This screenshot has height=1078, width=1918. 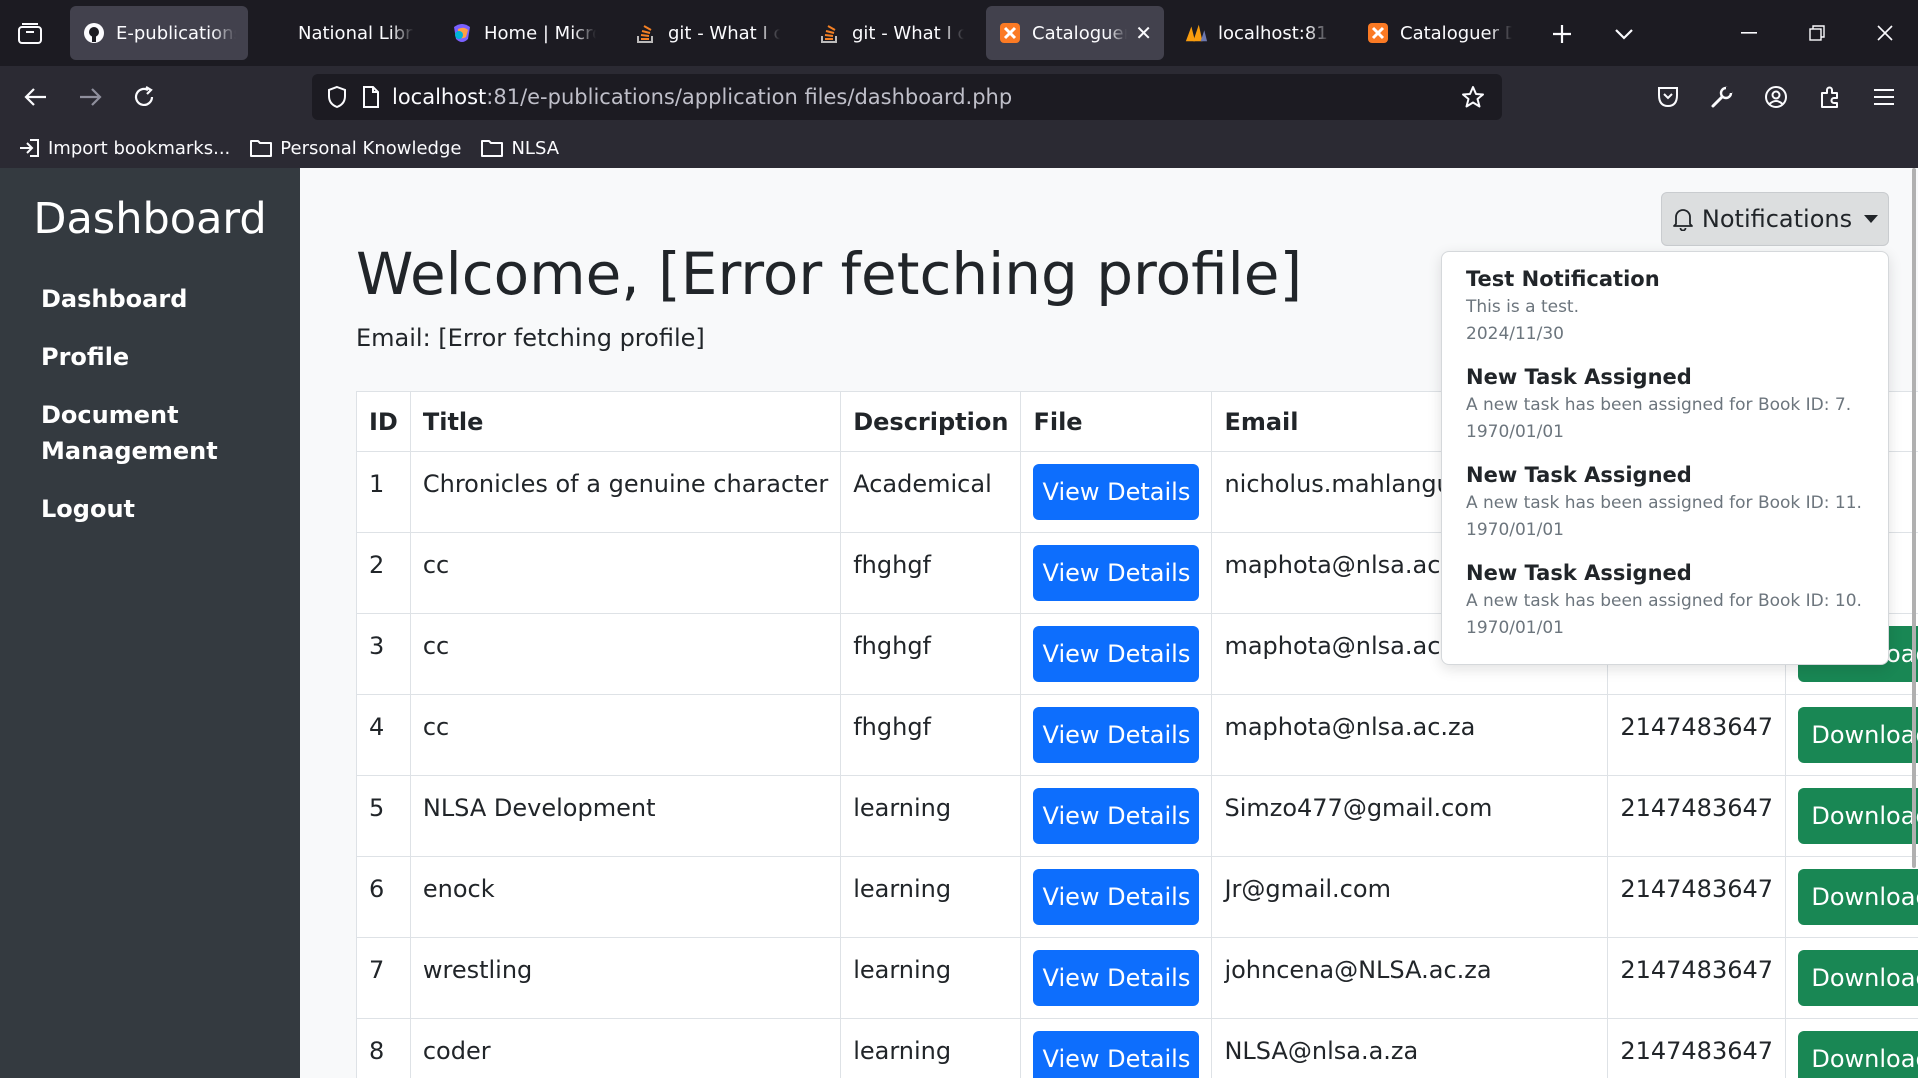 What do you see at coordinates (1830, 97) in the screenshot?
I see `extensions-icon` at bounding box center [1830, 97].